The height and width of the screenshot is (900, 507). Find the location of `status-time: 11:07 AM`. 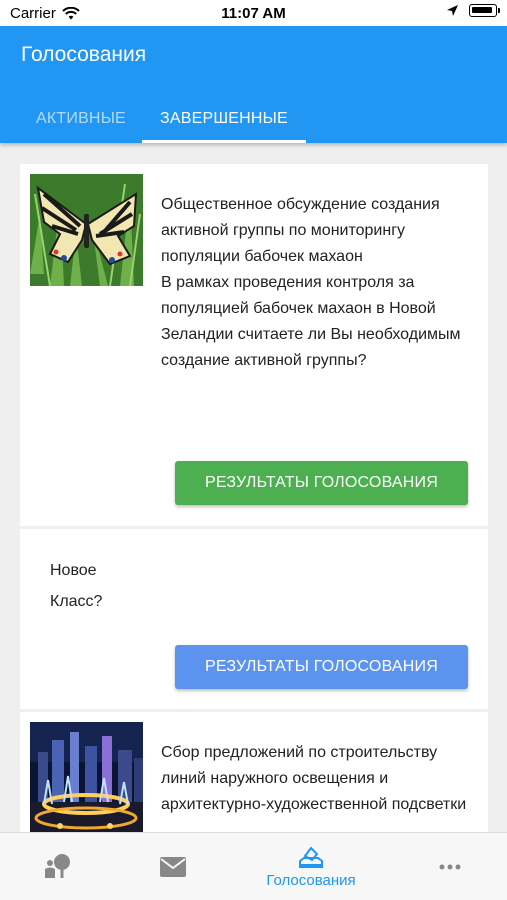

status-time: 11:07 AM is located at coordinates (253, 13).